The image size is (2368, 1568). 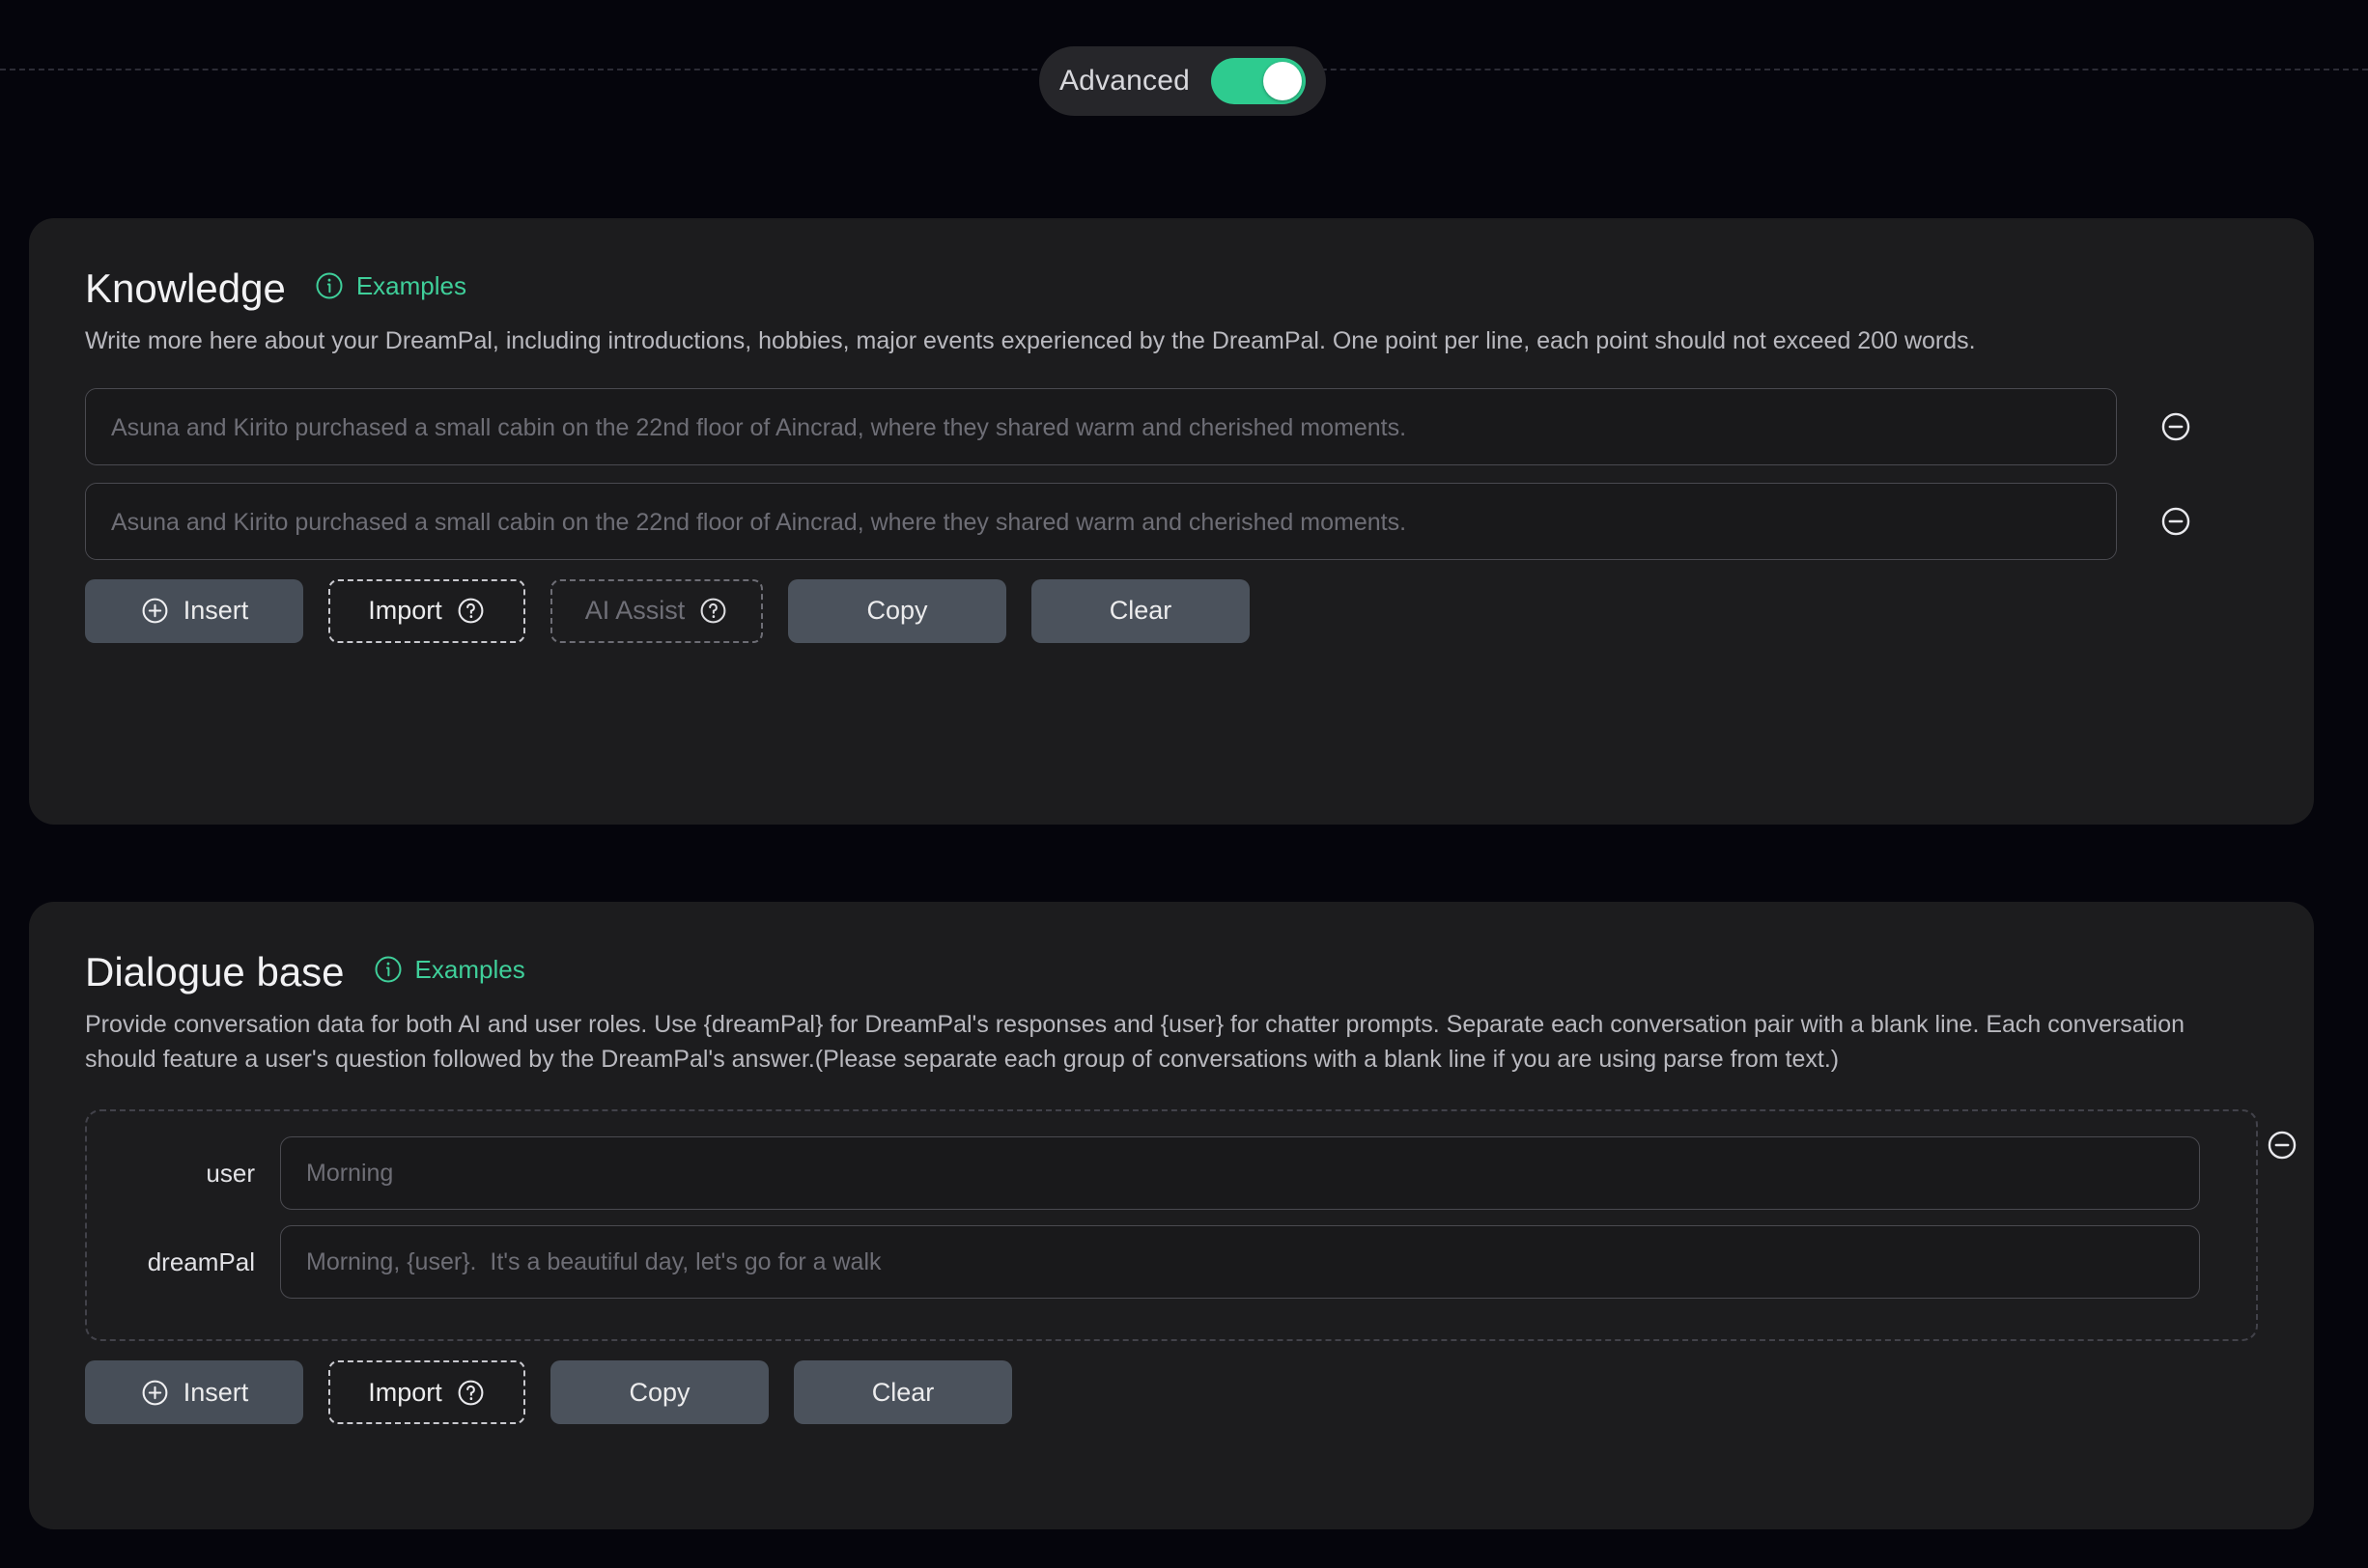 What do you see at coordinates (410, 285) in the screenshot?
I see `knowledge-examples-label: Examples` at bounding box center [410, 285].